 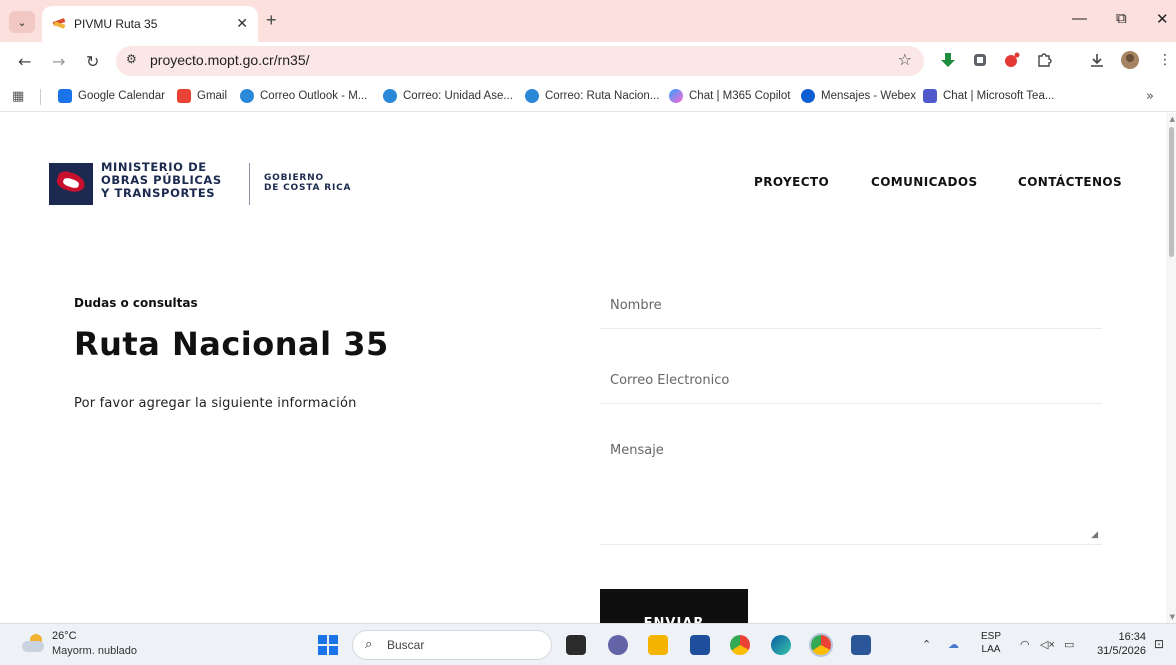 I want to click on section-eyebrow: Dudas o consultas, so click(x=136, y=303).